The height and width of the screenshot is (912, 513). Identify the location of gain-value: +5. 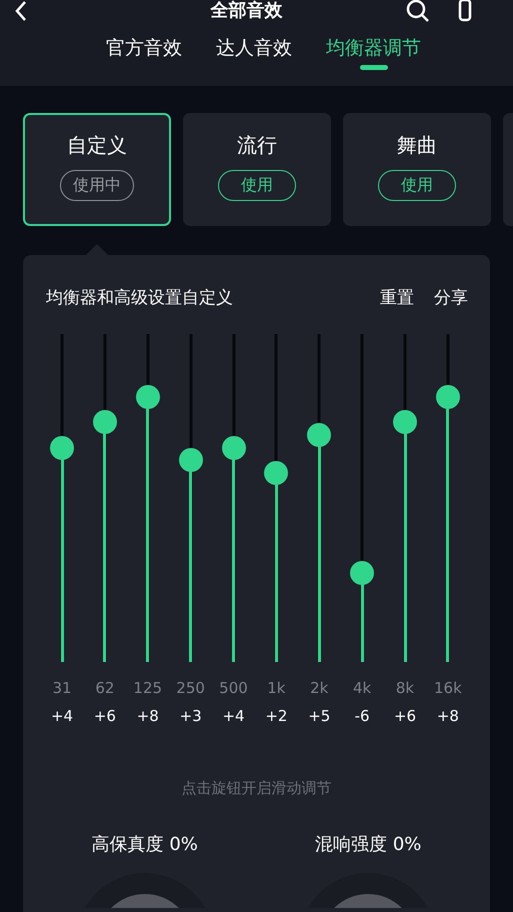
(319, 716).